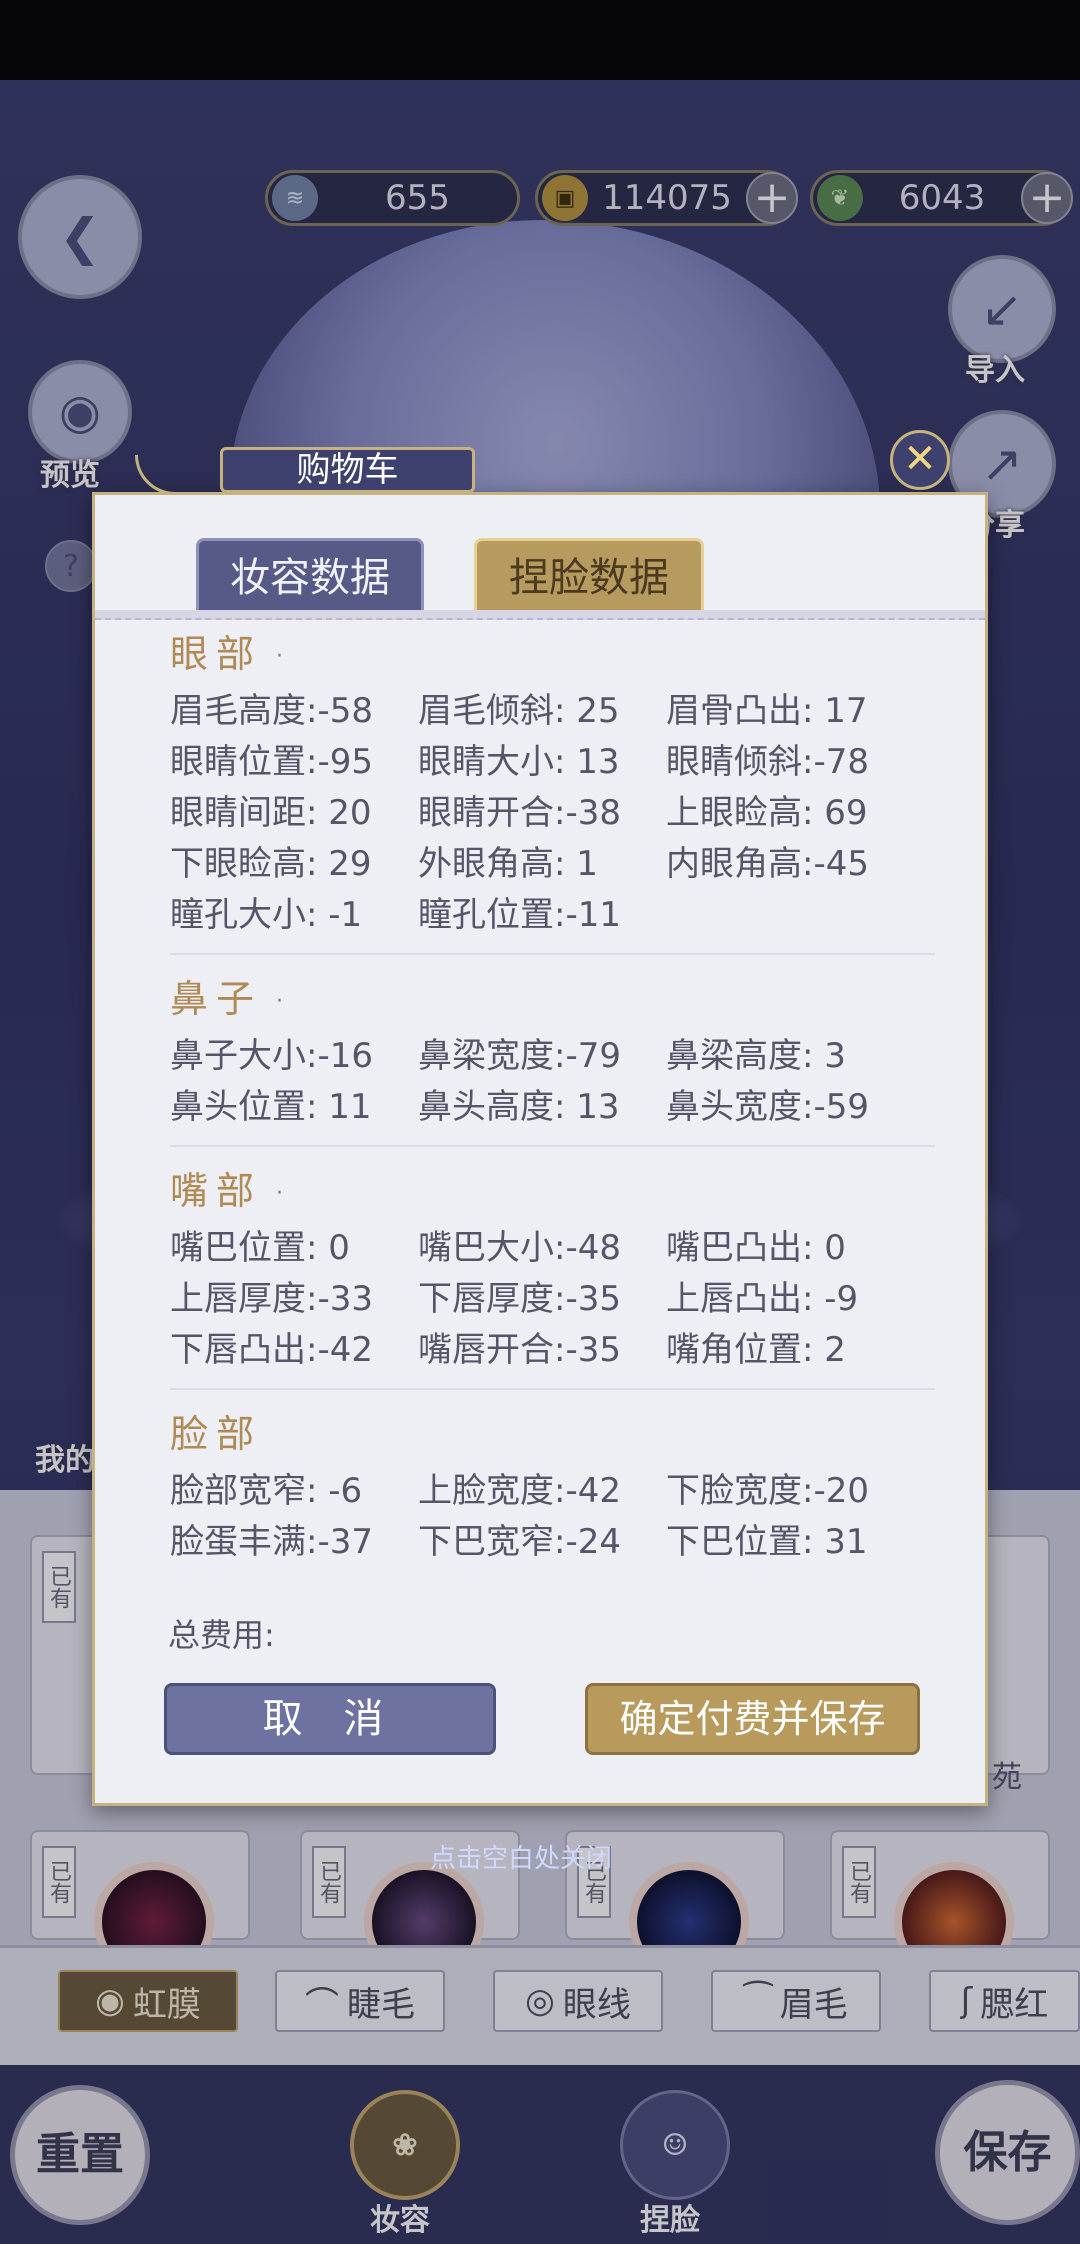  I want to click on param-item: 嘴巴凸出: 0, so click(756, 1248).